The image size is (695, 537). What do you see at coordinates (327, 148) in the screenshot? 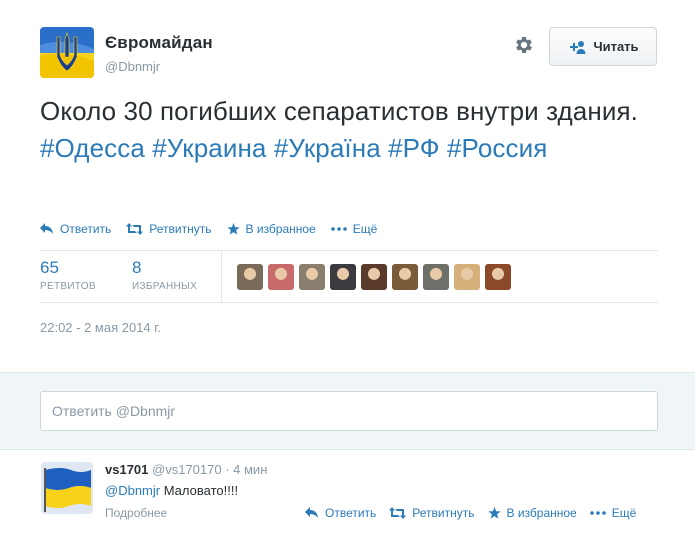
I see `hashtag-ukraina-ua: #Україна` at bounding box center [327, 148].